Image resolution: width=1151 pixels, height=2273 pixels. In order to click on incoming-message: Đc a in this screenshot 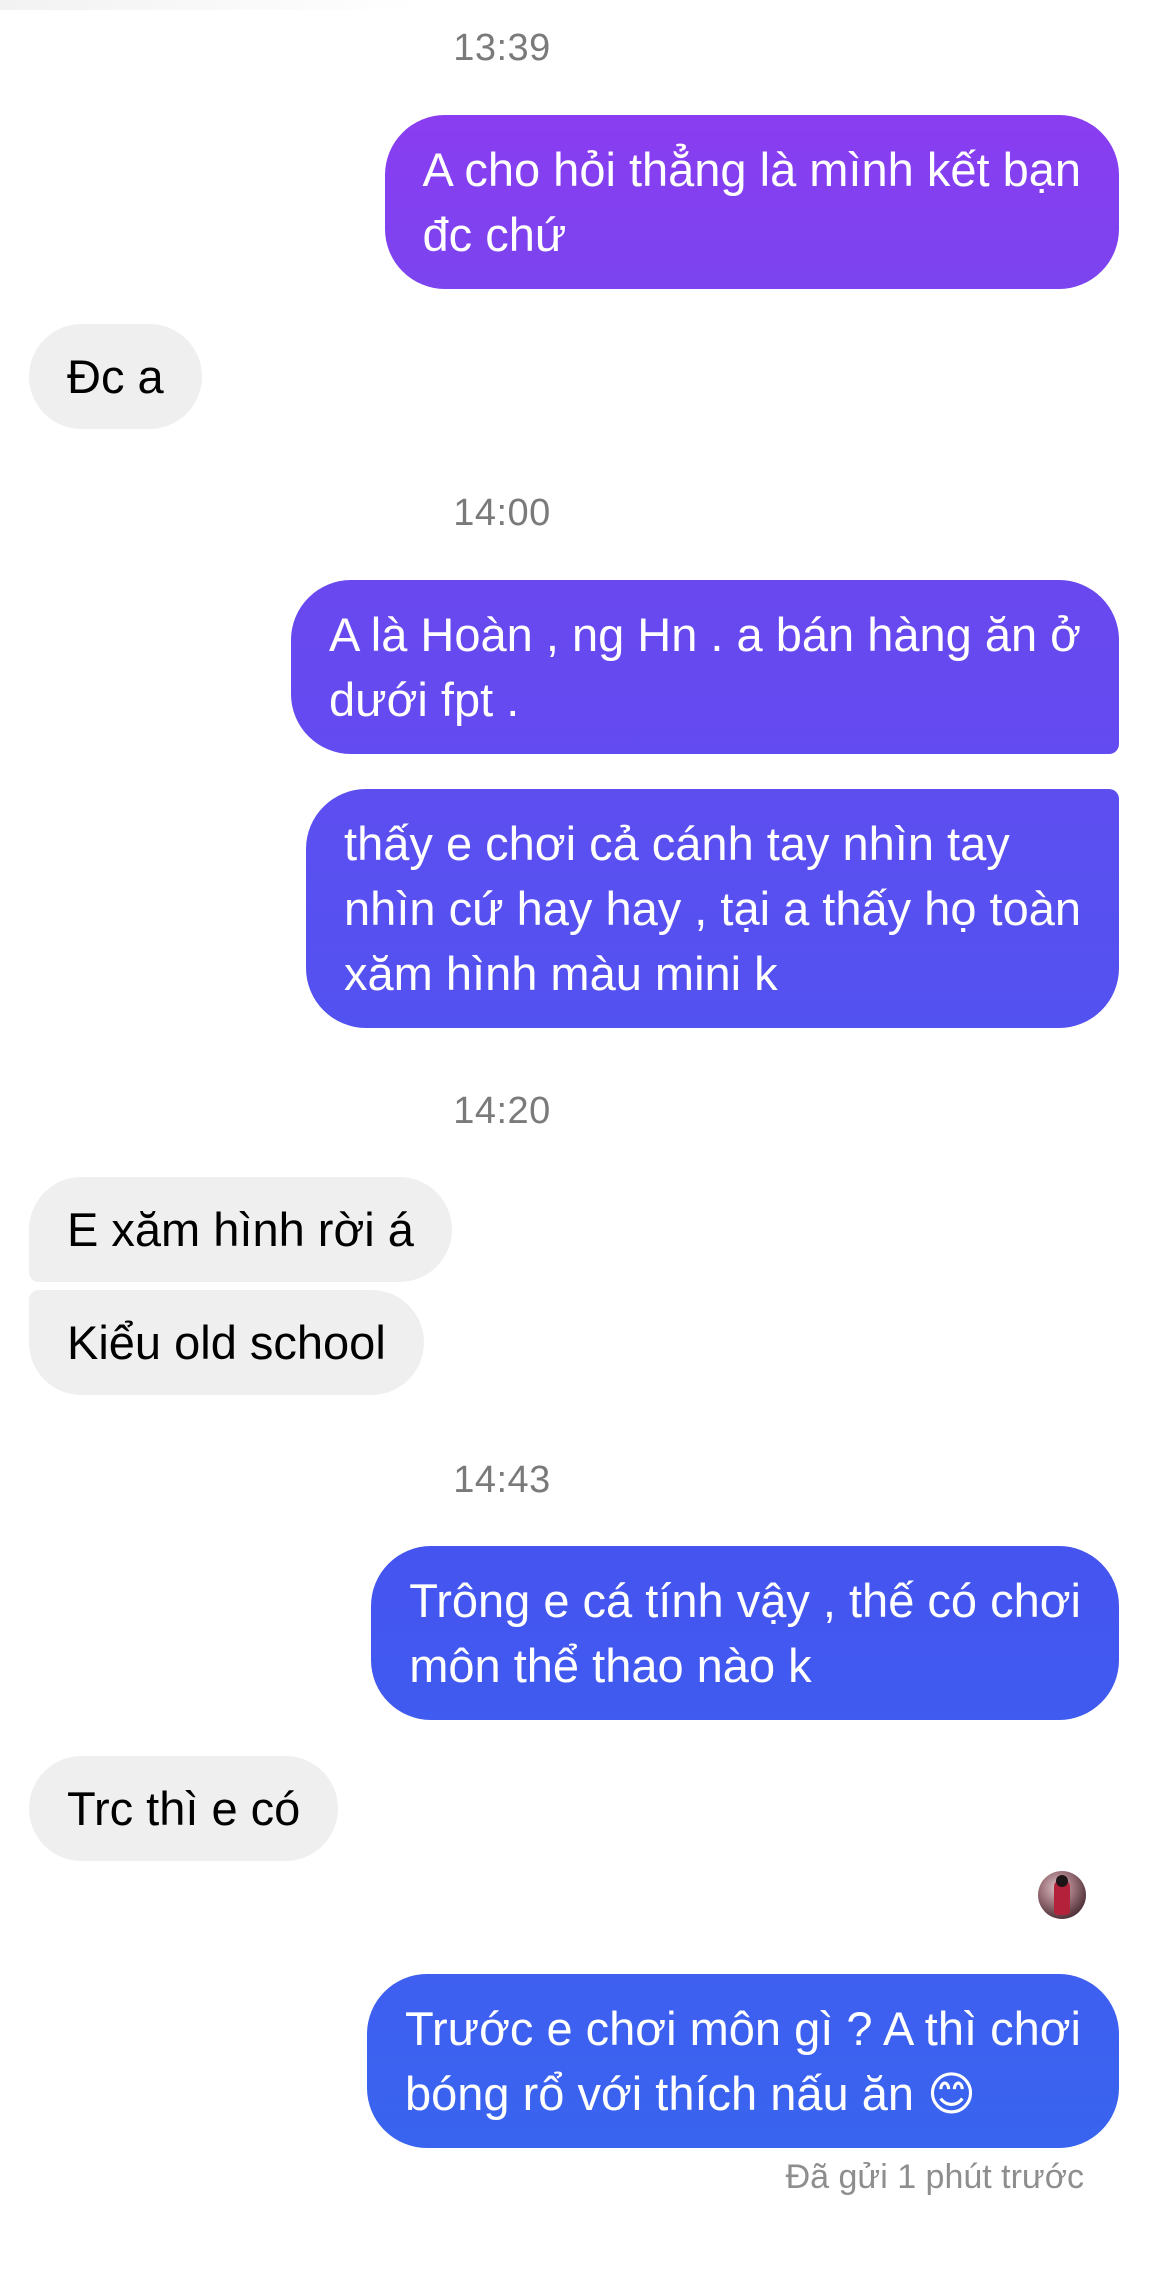, I will do `click(115, 376)`.